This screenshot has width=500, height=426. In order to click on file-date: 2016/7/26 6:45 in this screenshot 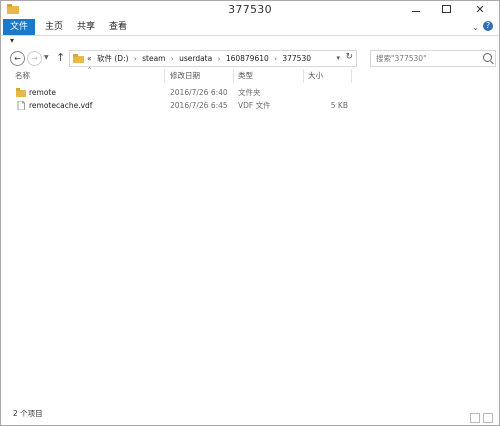, I will do `click(199, 105)`.